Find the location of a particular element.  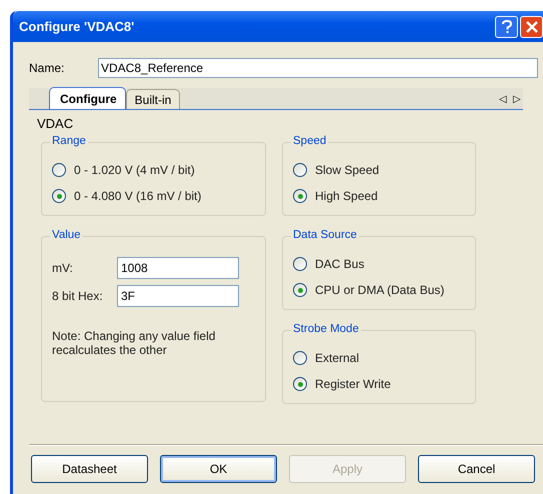

scroll-arrow-button: ▷ is located at coordinates (517, 98).